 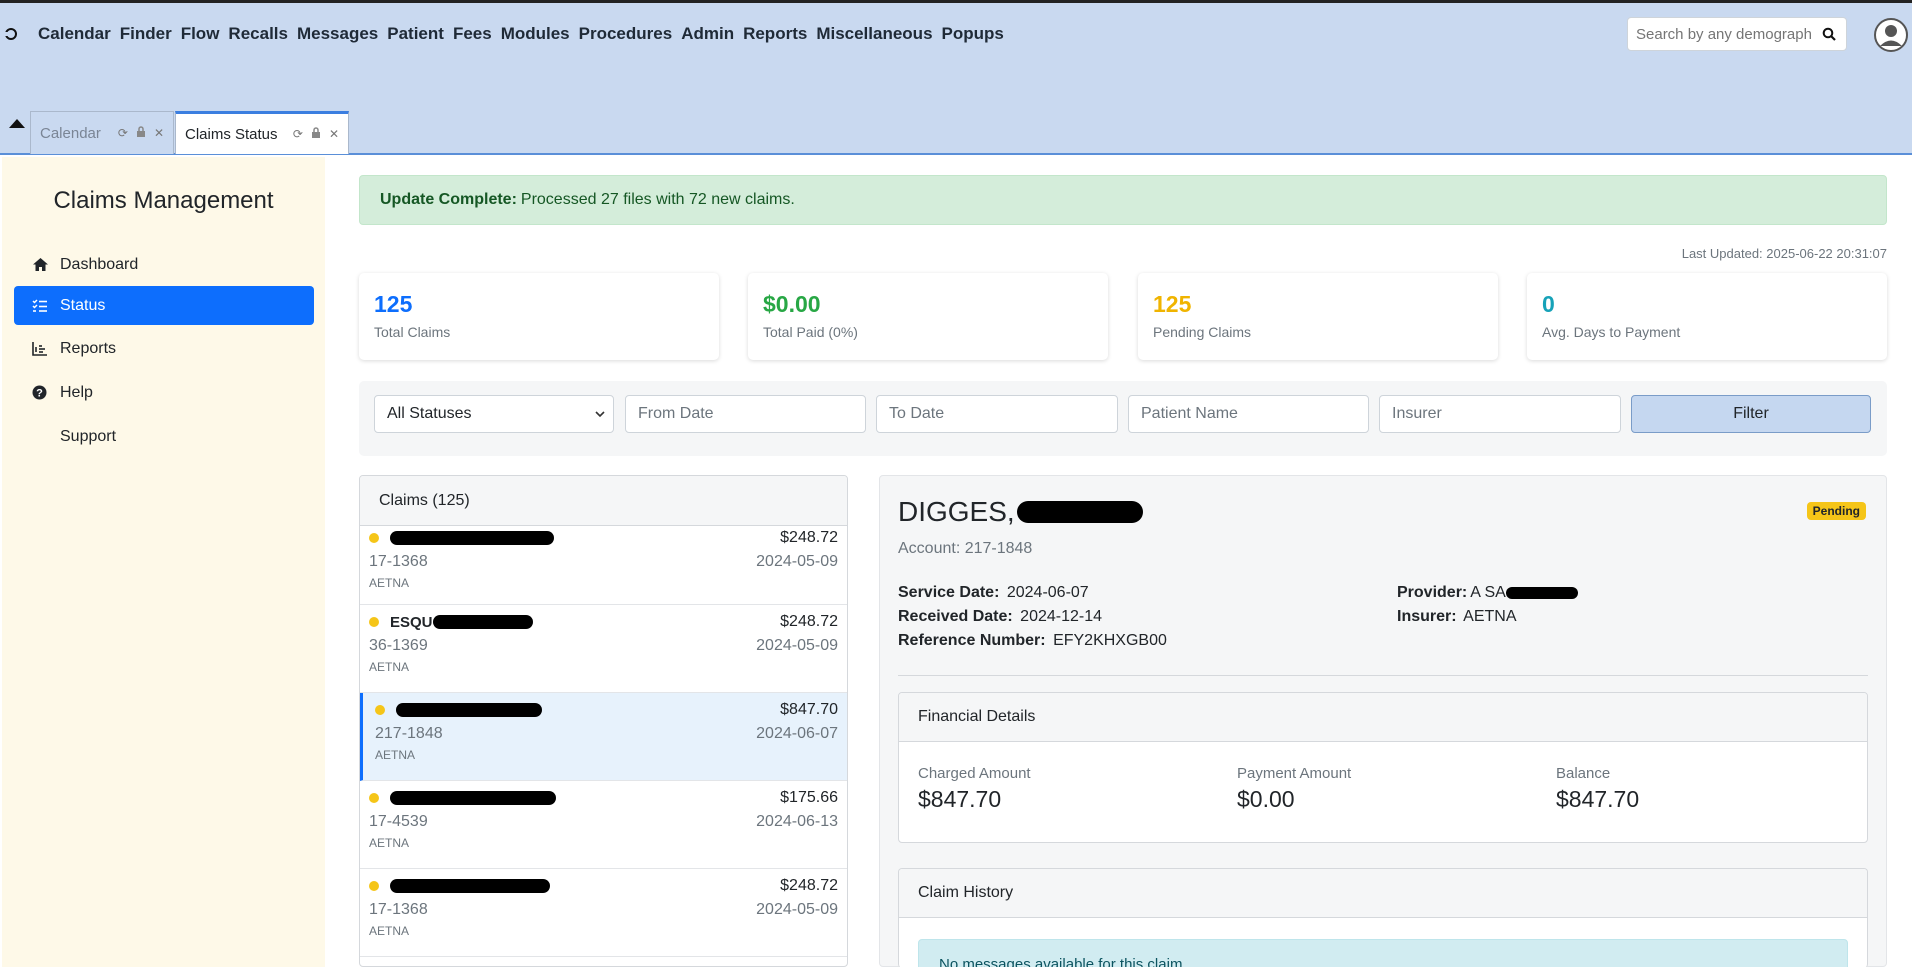 What do you see at coordinates (1110, 640) in the screenshot?
I see `reference-number-value: EFY2KHXGB00` at bounding box center [1110, 640].